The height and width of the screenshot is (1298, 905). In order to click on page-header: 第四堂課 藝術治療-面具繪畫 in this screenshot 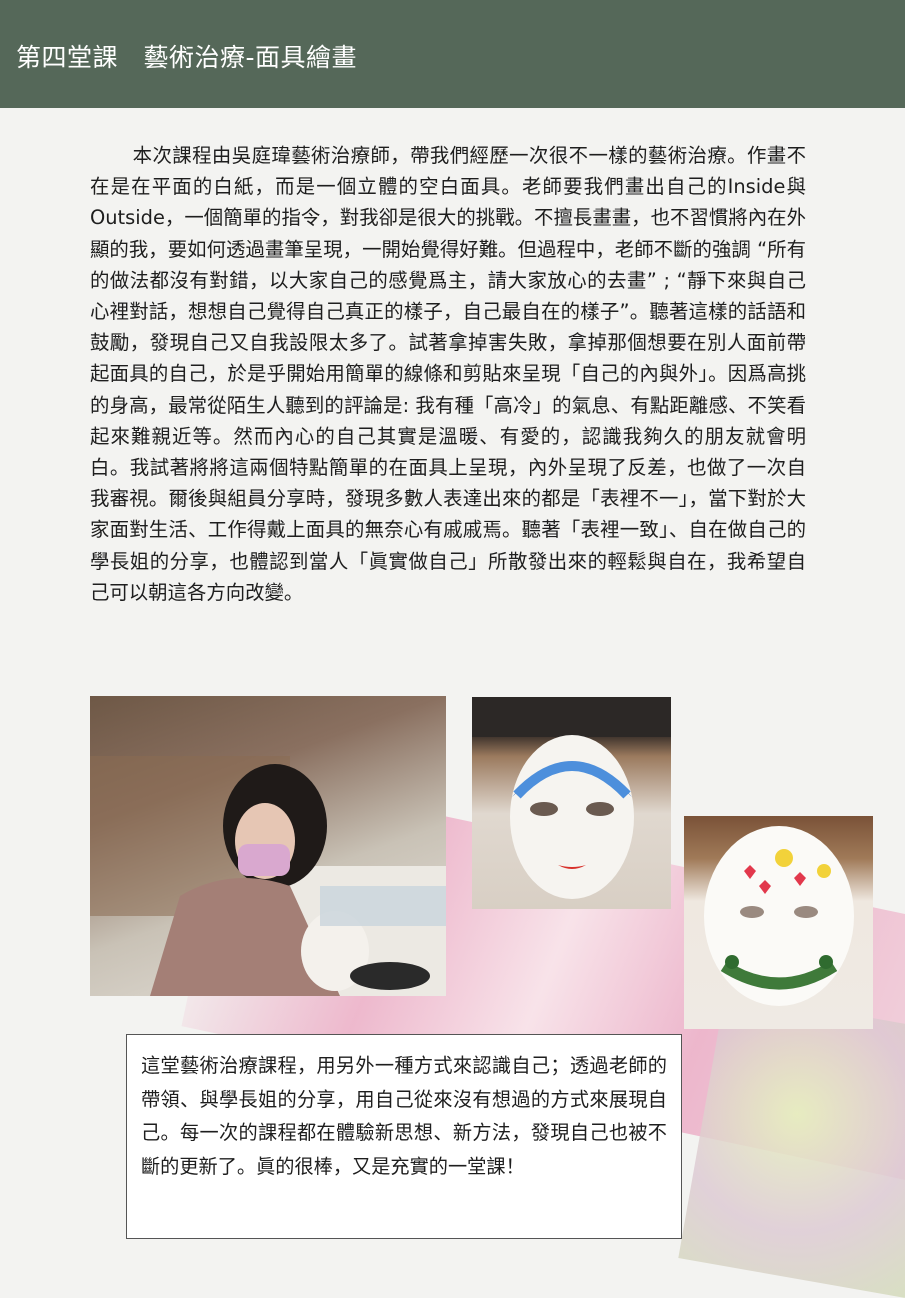, I will do `click(452, 54)`.